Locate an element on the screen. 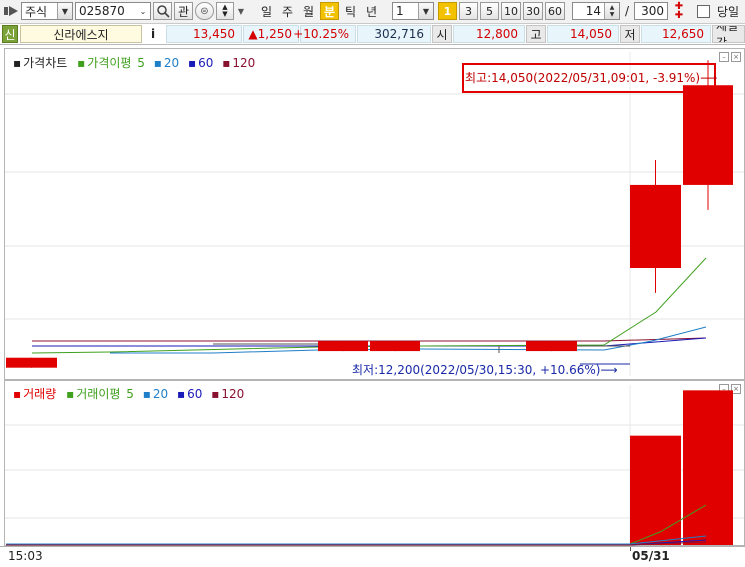 The image size is (745, 567). high-annotation: 최고:14,050(2022/05/31,09:01, -3.91%)⟶ is located at coordinates (591, 78).